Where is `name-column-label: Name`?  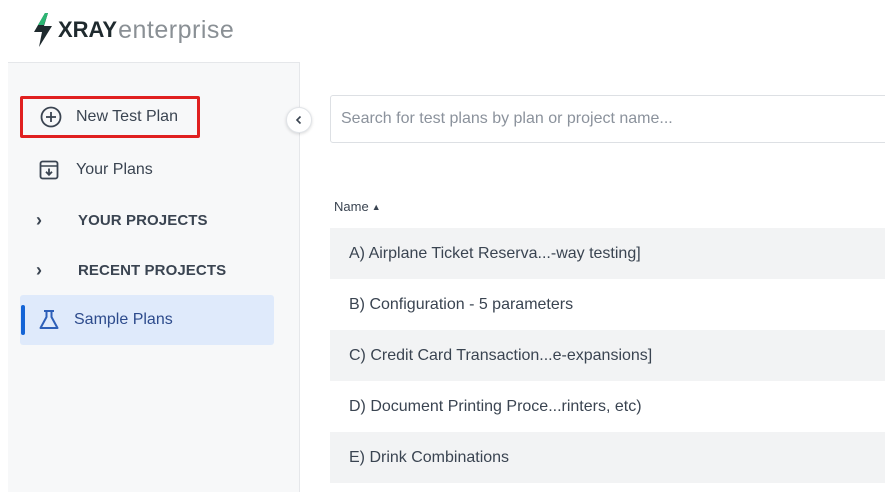 name-column-label: Name is located at coordinates (351, 206).